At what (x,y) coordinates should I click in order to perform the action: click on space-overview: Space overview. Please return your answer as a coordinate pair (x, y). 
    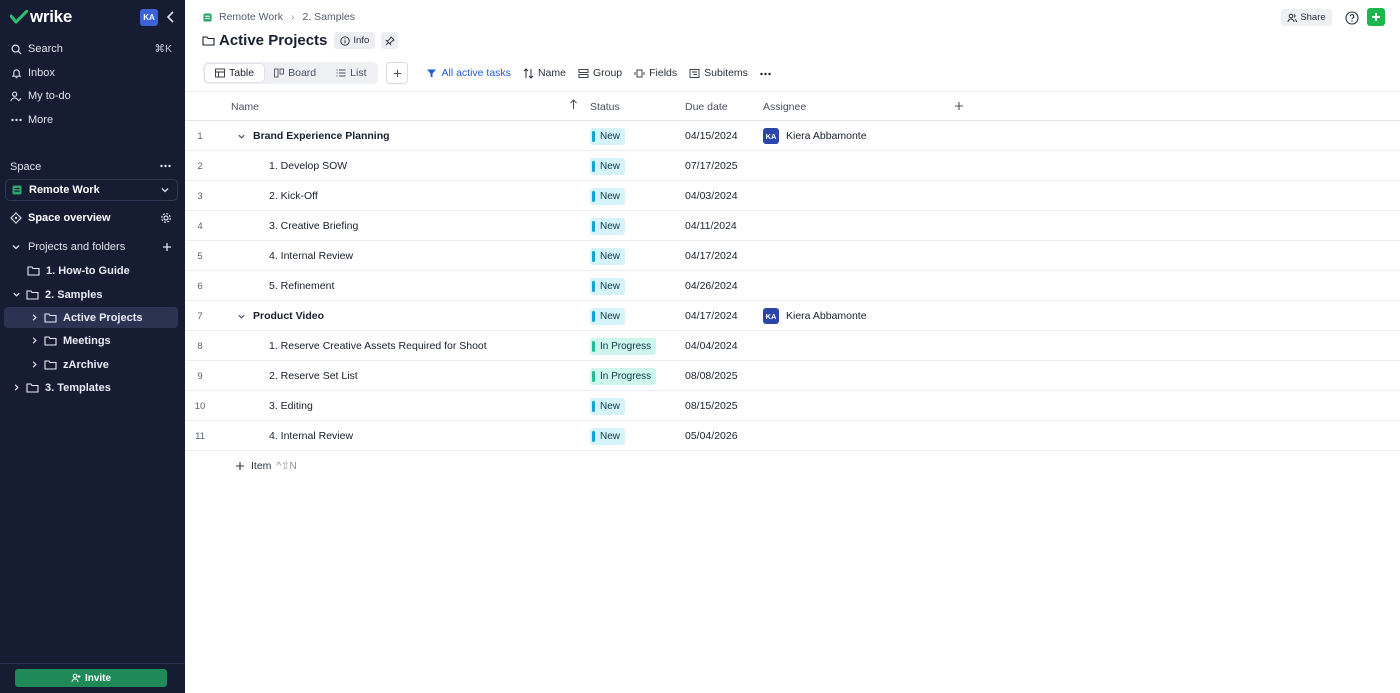
    Looking at the image, I should click on (92, 218).